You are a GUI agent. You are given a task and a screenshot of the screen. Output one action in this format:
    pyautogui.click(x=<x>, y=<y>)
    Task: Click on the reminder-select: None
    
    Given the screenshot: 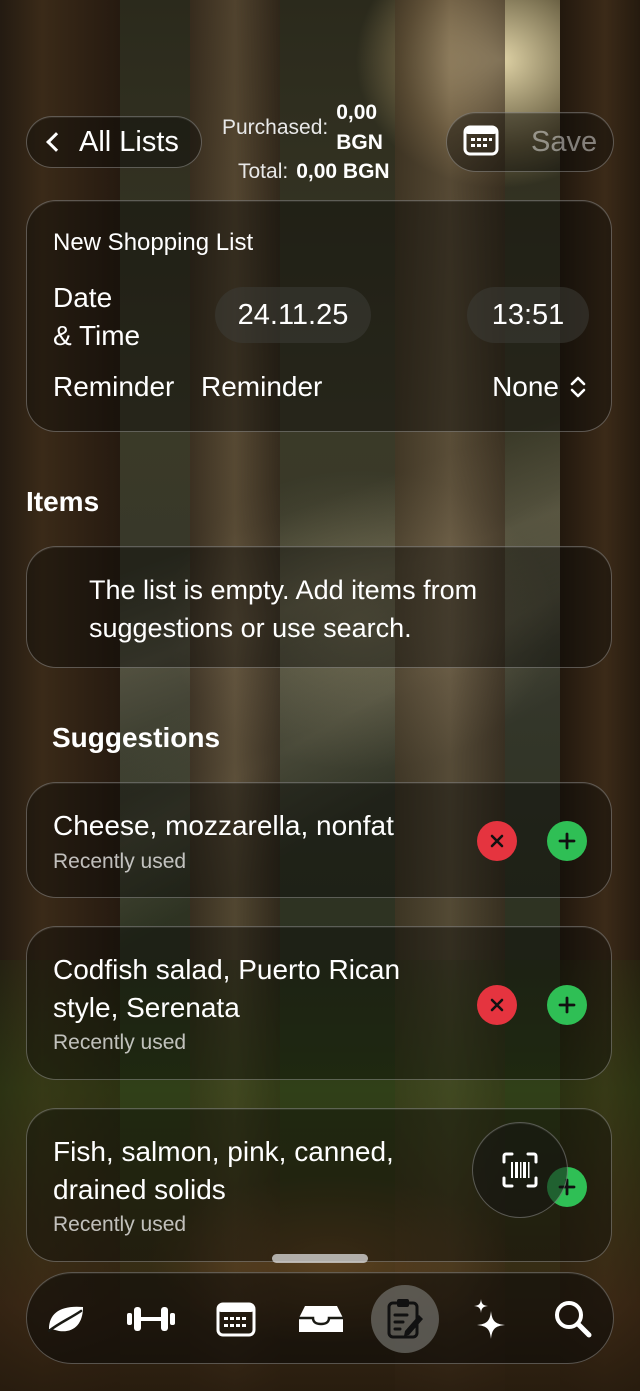 What is the action you would take?
    pyautogui.click(x=539, y=387)
    